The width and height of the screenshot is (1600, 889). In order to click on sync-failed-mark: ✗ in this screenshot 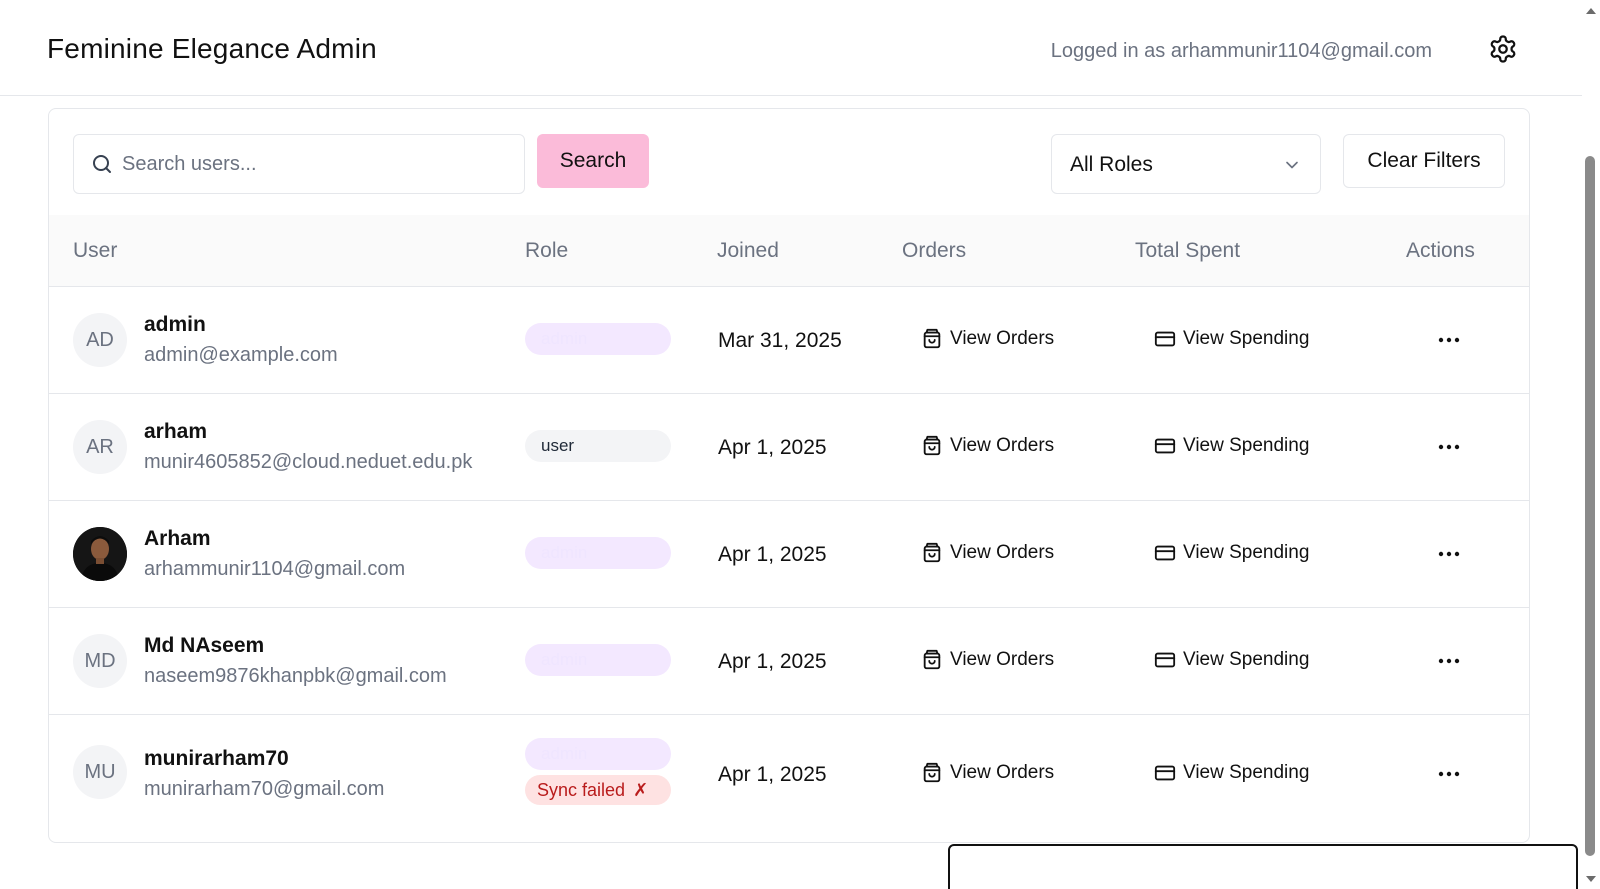, I will do `click(641, 789)`.